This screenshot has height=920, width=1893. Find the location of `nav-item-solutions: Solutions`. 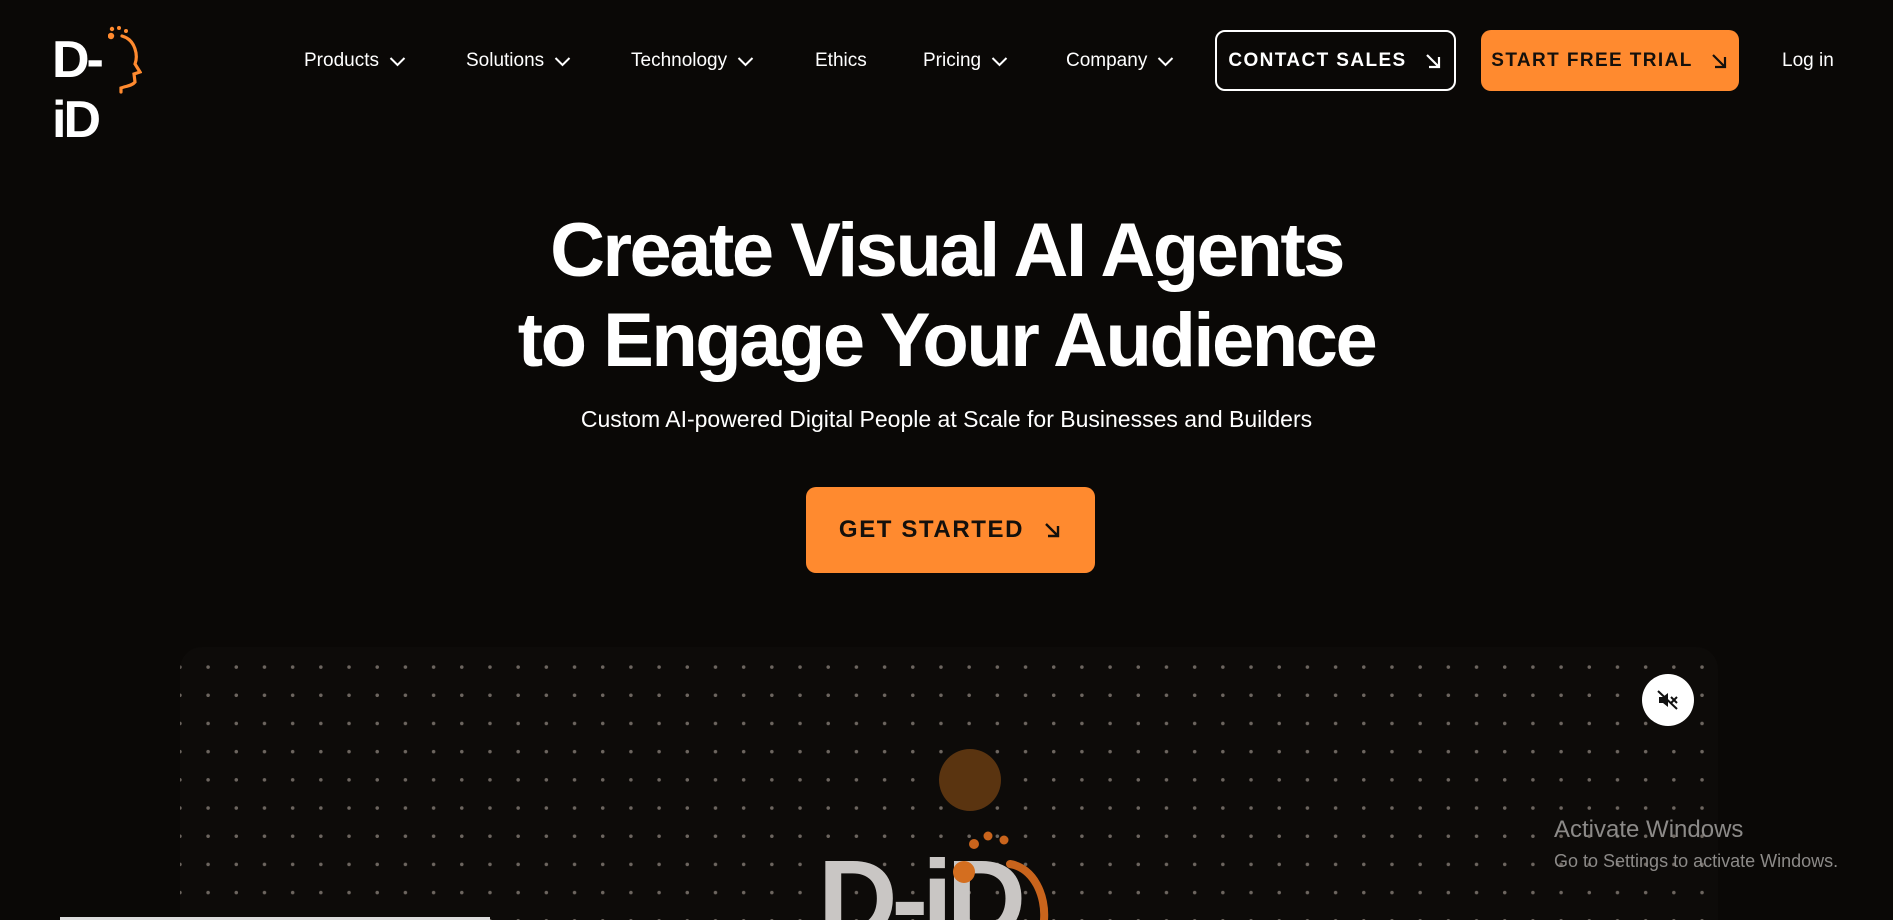

nav-item-solutions: Solutions is located at coordinates (518, 61).